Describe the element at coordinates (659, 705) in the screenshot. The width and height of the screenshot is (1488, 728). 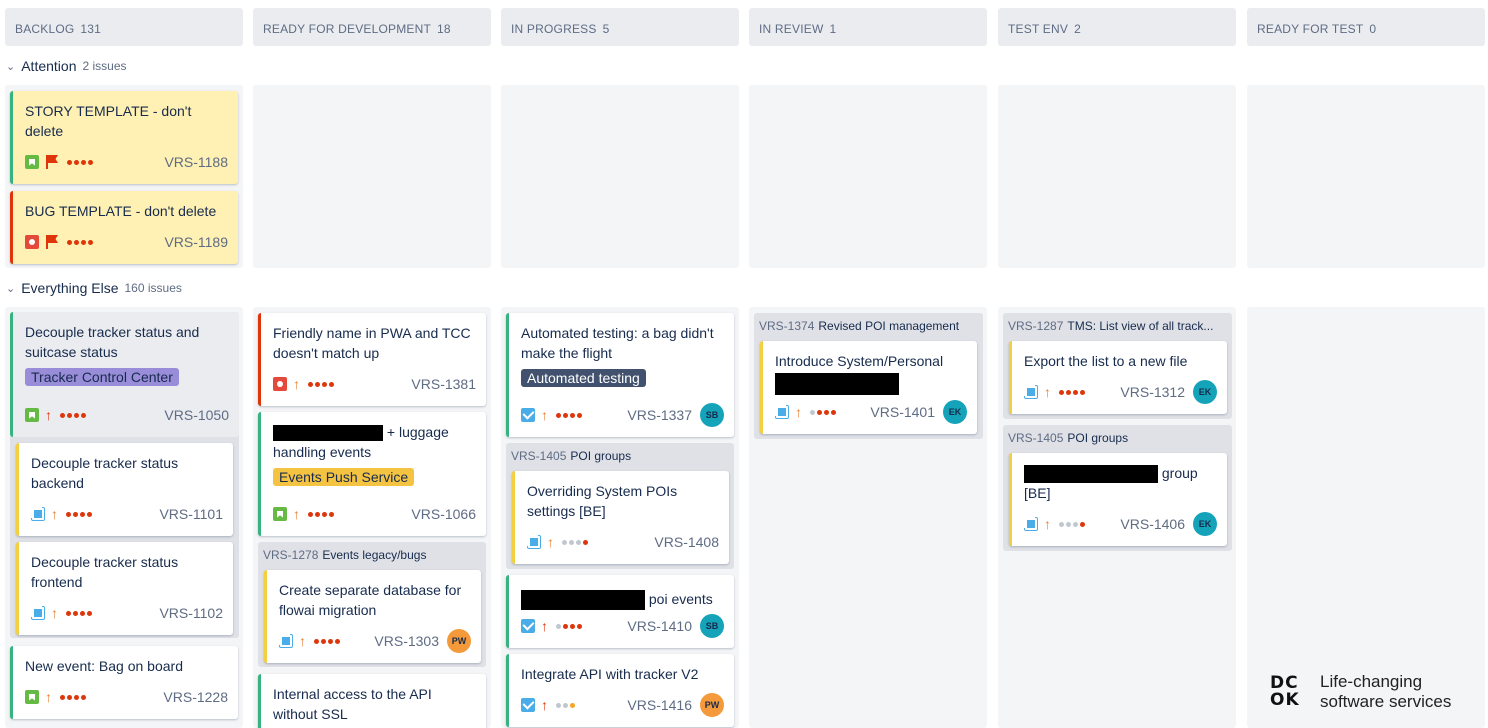
I see `issue-key: VRS-1416` at that location.